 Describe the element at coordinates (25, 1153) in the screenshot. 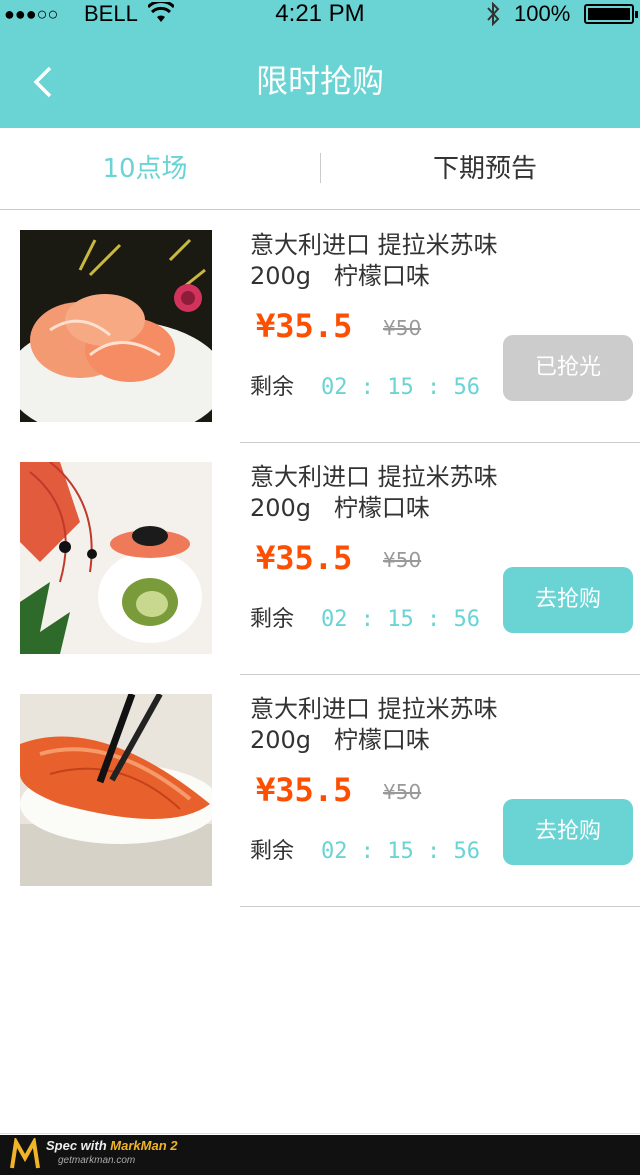

I see `markman-logo-icon` at that location.